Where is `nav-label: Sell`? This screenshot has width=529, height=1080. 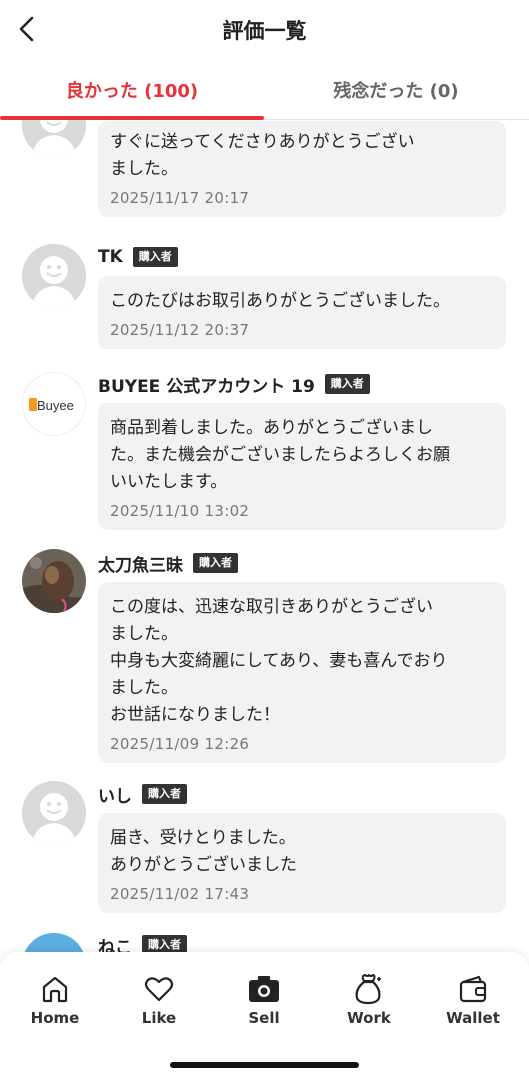
nav-label: Sell is located at coordinates (264, 1018).